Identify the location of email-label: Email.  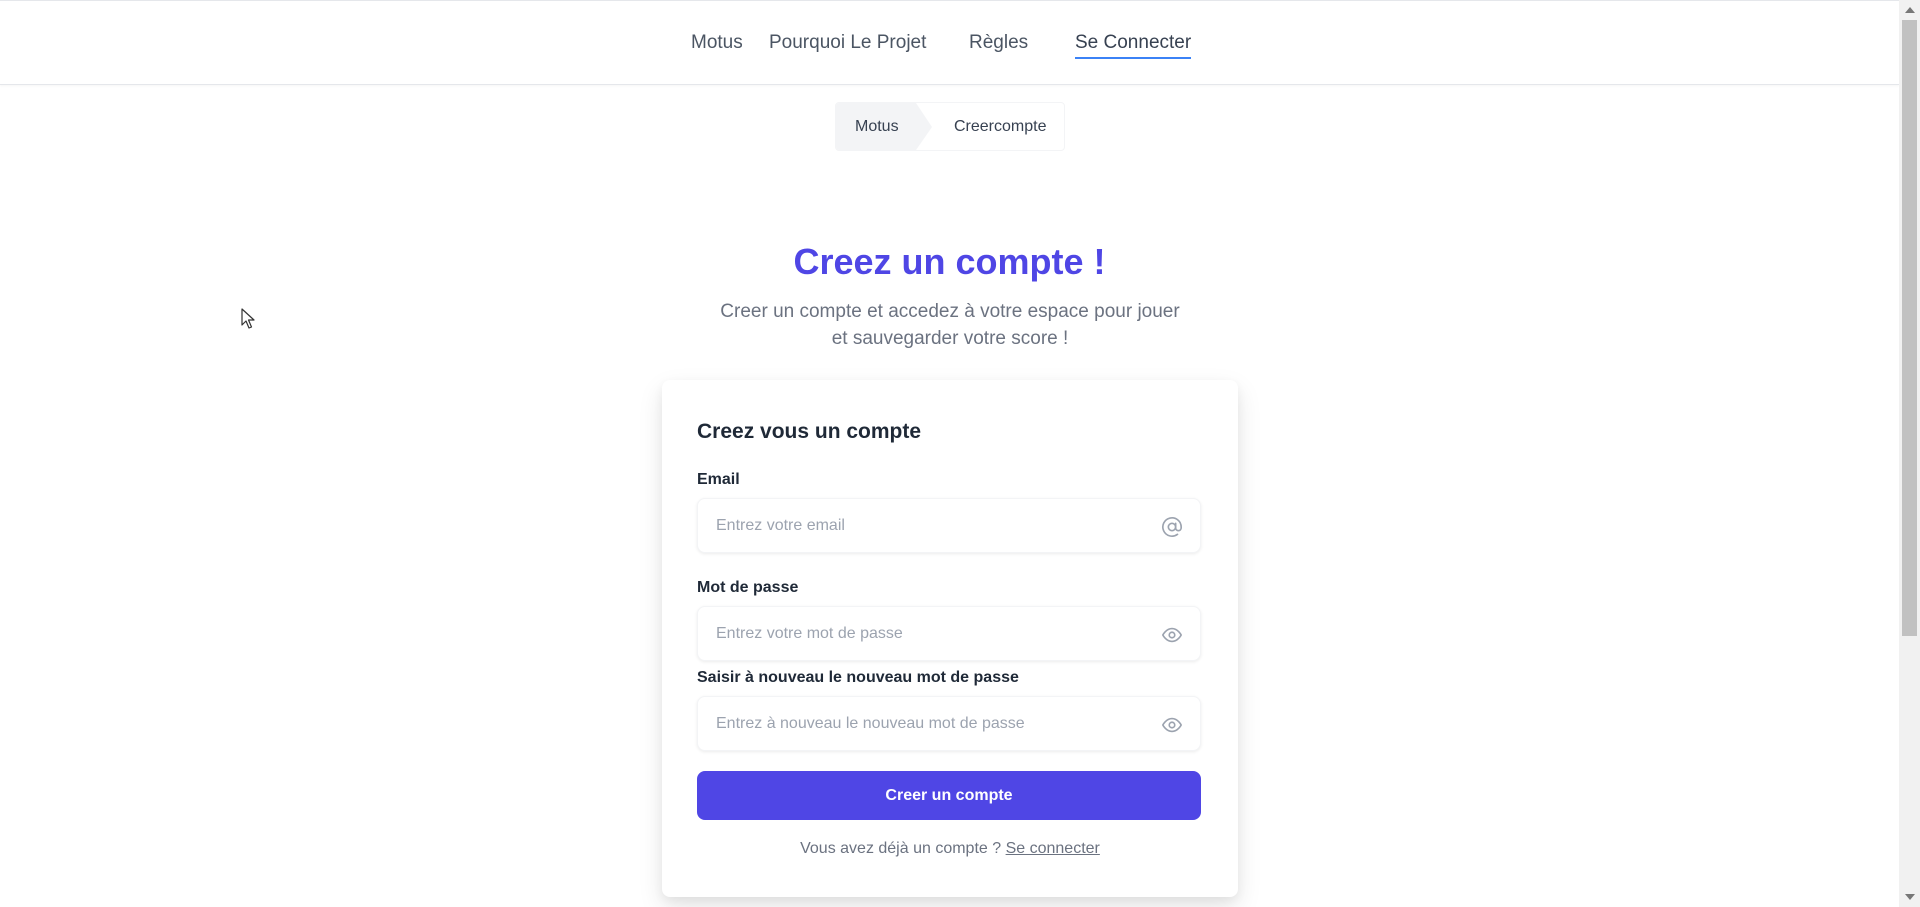
(718, 479).